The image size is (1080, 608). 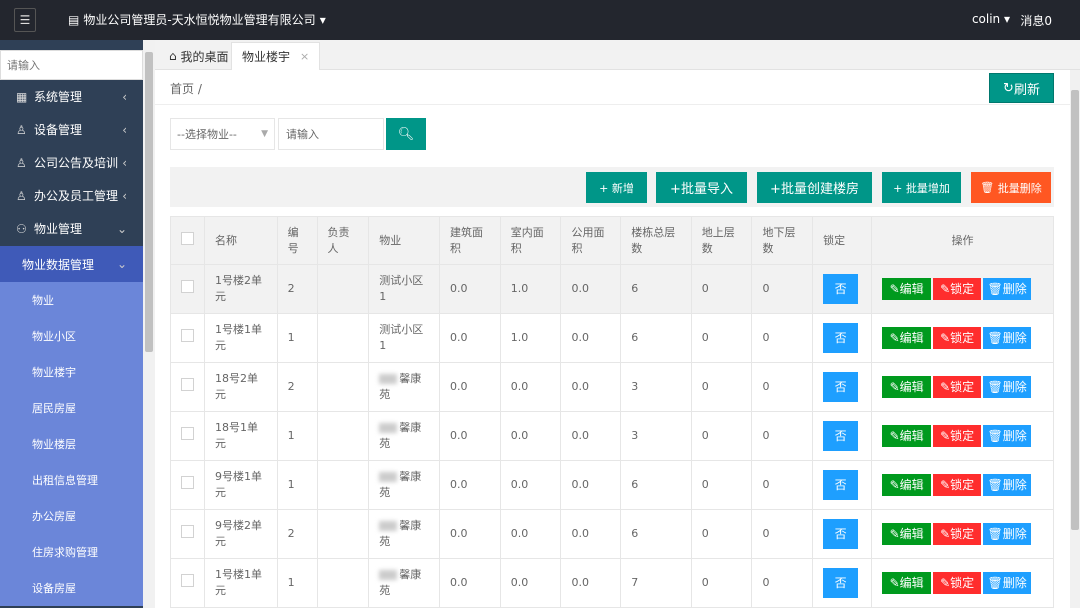 What do you see at coordinates (404, 436) in the screenshot?
I see `cell-property: 馨康苑` at bounding box center [404, 436].